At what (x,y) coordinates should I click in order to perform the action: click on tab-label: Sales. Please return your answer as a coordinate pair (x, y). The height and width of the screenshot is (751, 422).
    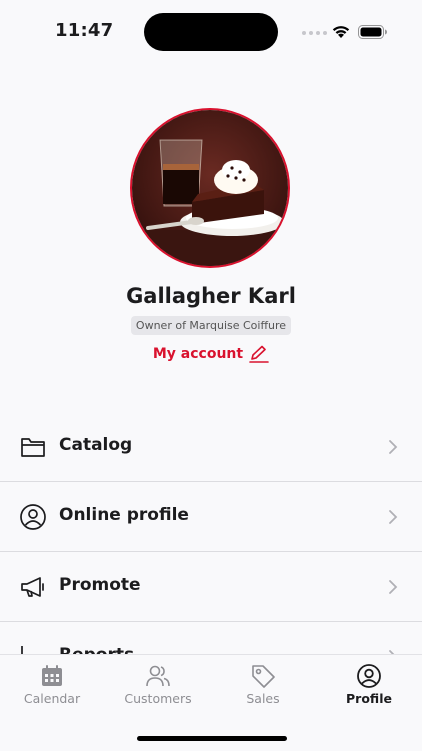
    Looking at the image, I should click on (263, 698).